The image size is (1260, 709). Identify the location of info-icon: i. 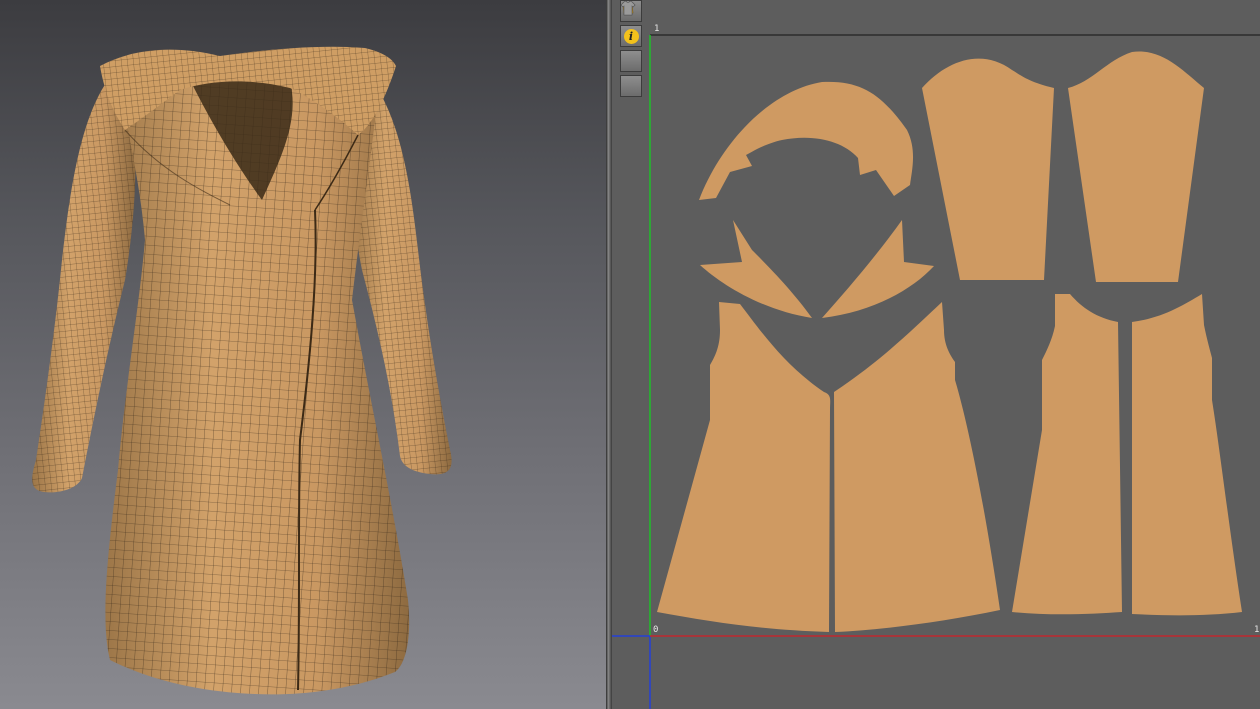
(631, 36).